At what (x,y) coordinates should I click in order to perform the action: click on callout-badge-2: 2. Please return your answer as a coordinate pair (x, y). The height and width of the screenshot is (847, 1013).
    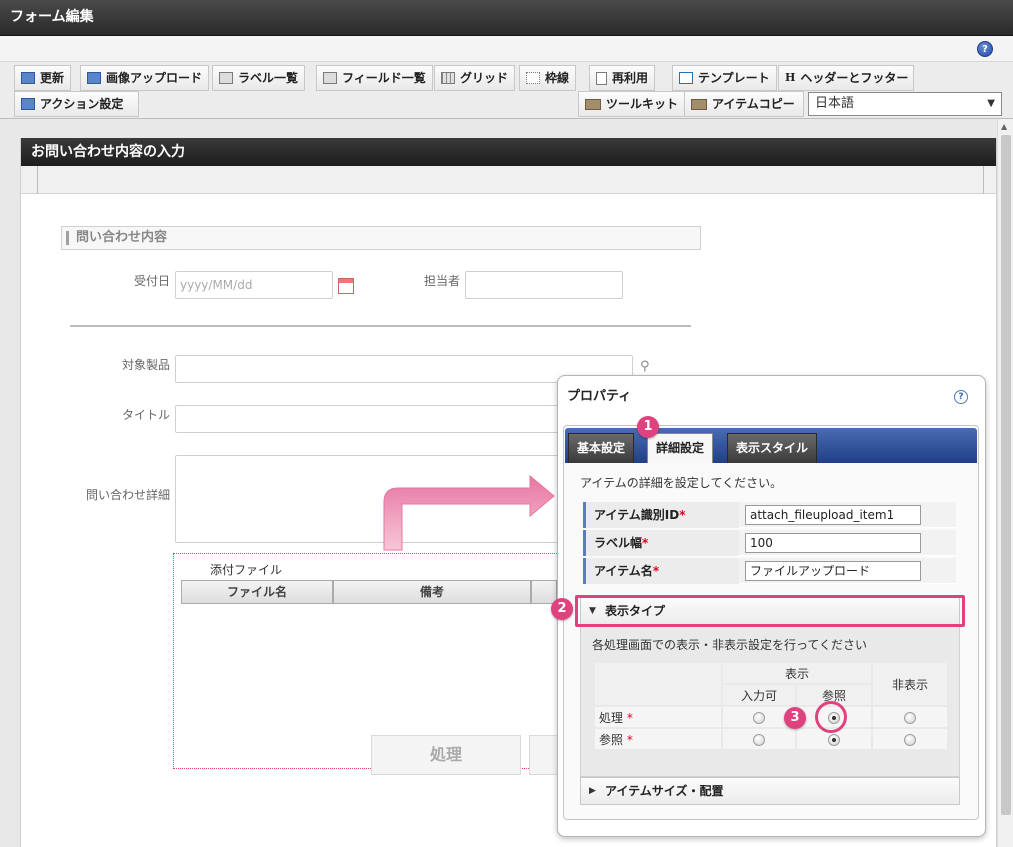
    Looking at the image, I should click on (562, 609).